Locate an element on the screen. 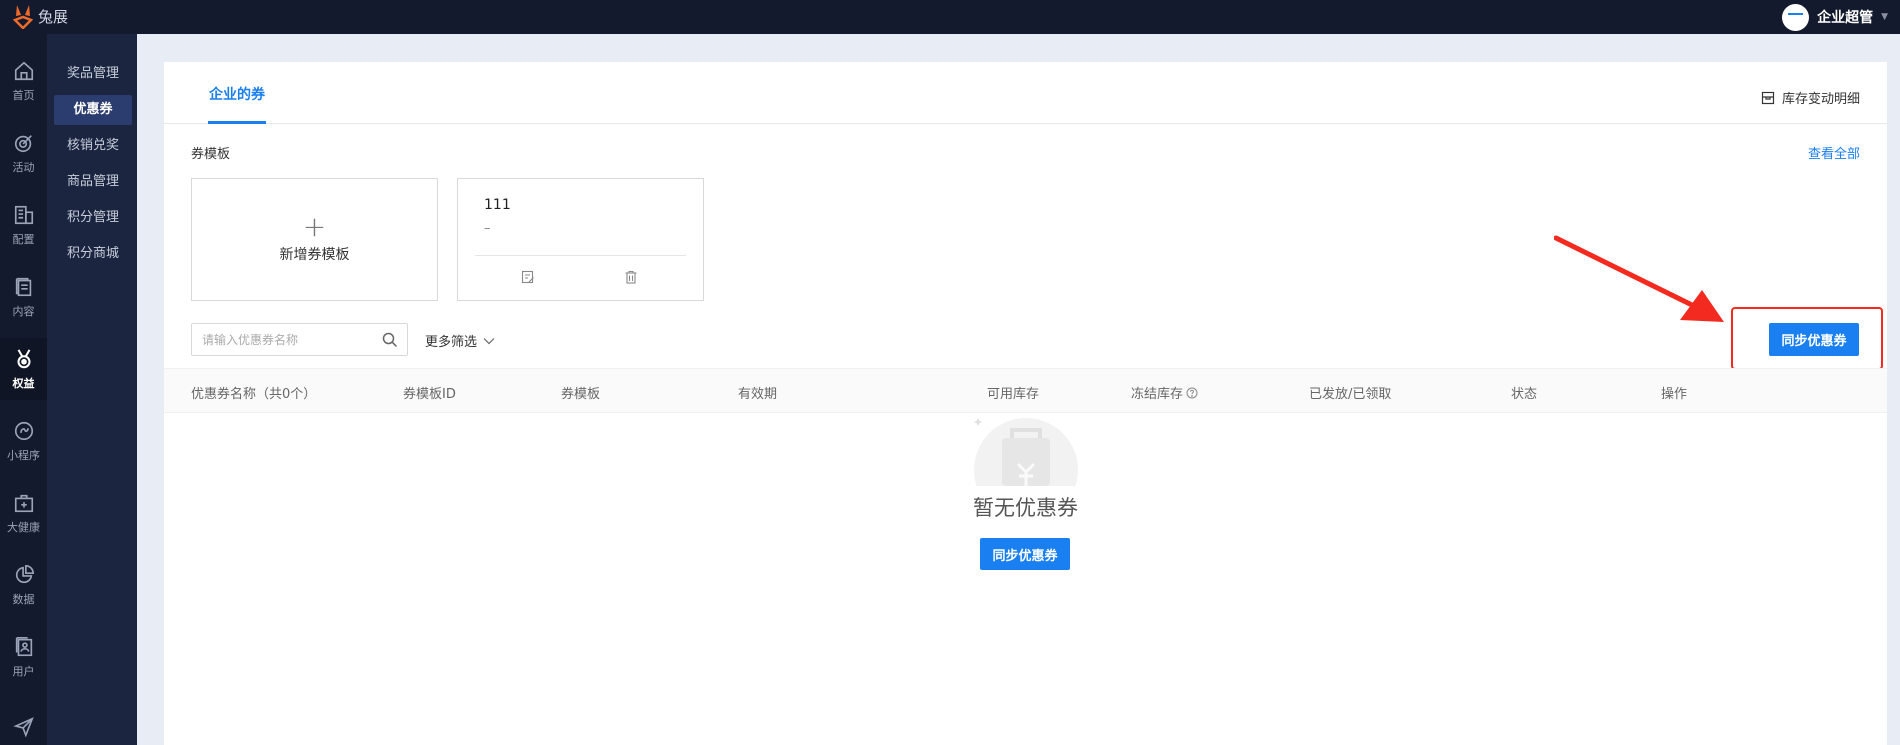  top-bar: 兔展 企业超管 ▼ is located at coordinates (950, 17).